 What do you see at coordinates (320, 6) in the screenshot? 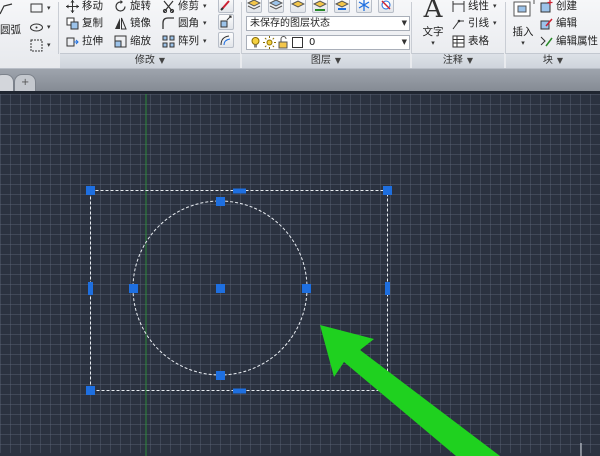
I see `layer-isolate-button` at bounding box center [320, 6].